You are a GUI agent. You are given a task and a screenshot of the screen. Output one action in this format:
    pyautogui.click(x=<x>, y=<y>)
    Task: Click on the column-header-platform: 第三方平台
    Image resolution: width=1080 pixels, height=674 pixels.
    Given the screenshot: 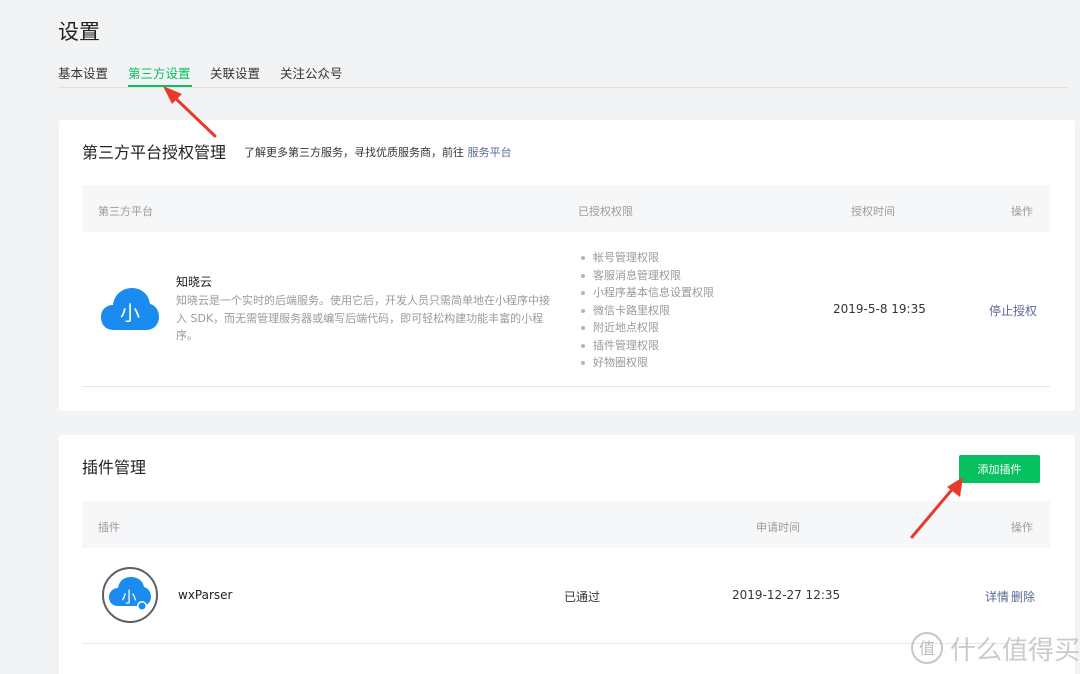 What is the action you would take?
    pyautogui.click(x=125, y=211)
    